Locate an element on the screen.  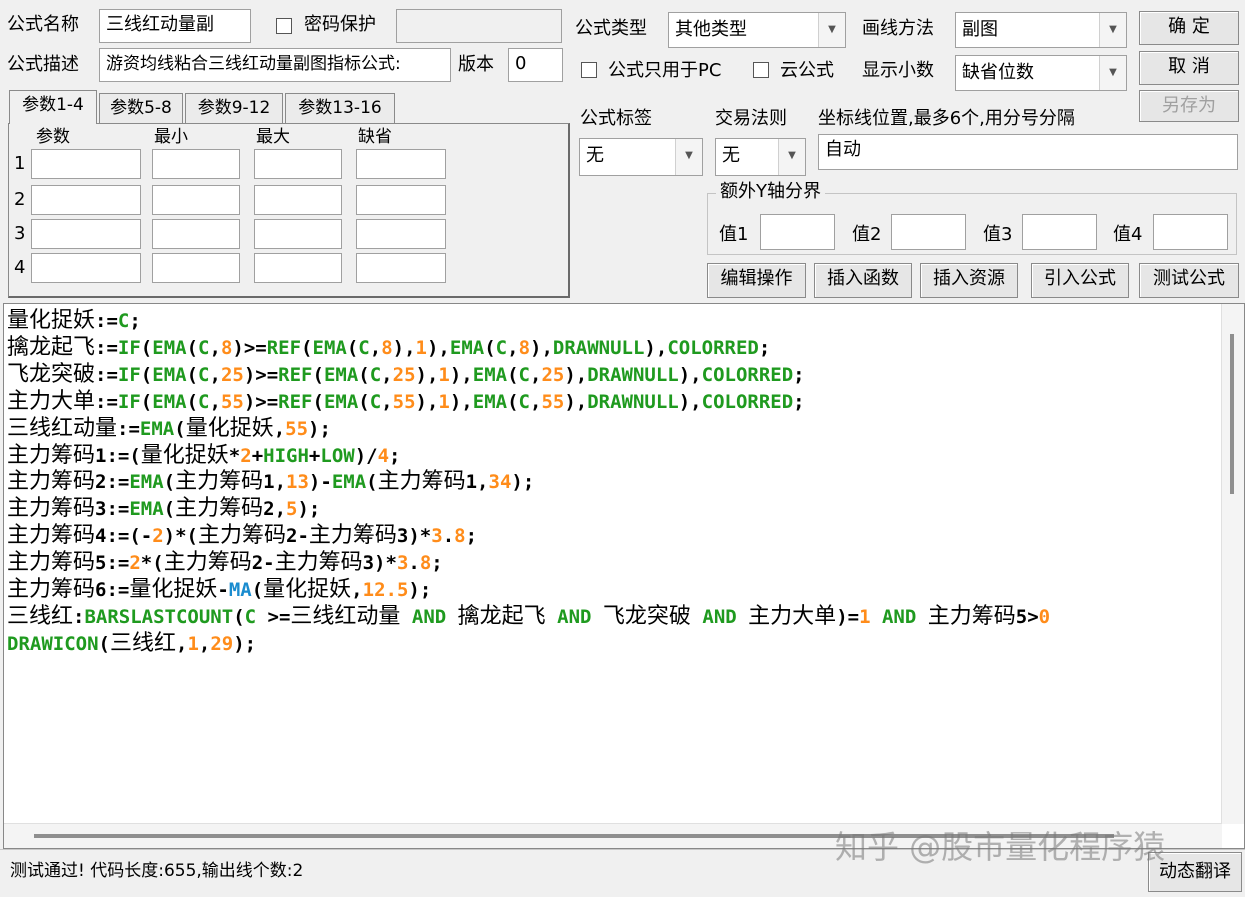
import-formula-button: 引入公式 is located at coordinates (1080, 280).